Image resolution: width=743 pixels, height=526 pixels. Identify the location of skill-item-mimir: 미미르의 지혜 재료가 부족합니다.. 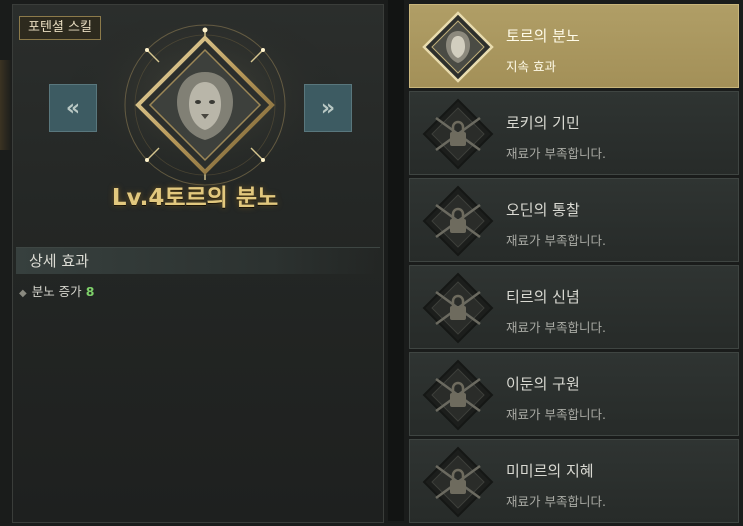
(574, 481).